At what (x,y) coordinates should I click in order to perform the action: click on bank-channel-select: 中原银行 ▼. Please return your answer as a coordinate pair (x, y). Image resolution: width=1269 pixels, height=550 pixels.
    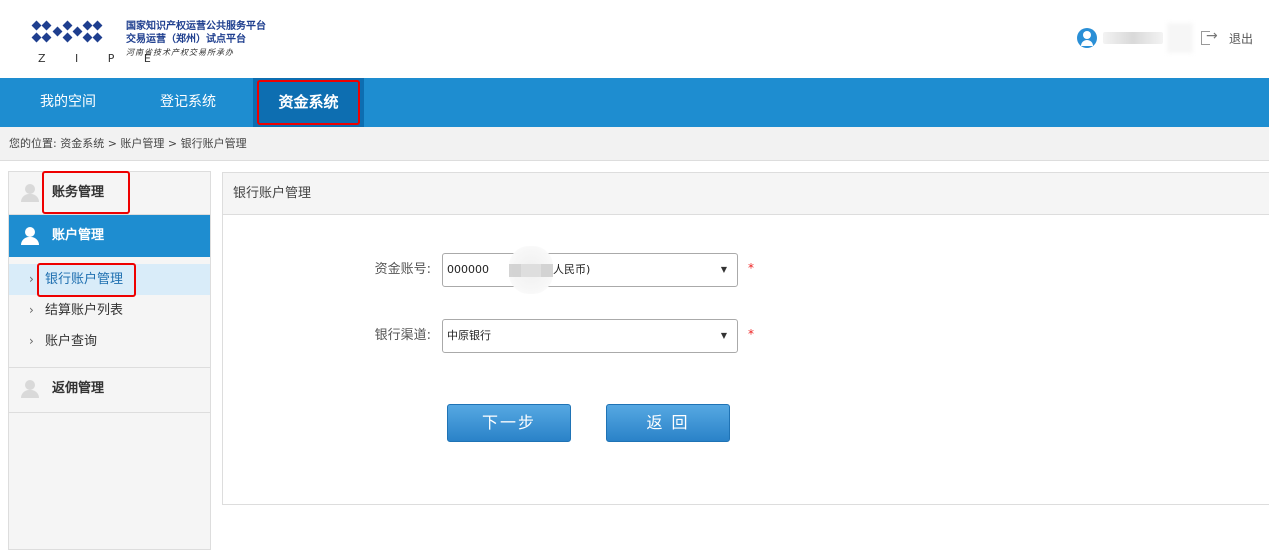
    Looking at the image, I should click on (590, 336).